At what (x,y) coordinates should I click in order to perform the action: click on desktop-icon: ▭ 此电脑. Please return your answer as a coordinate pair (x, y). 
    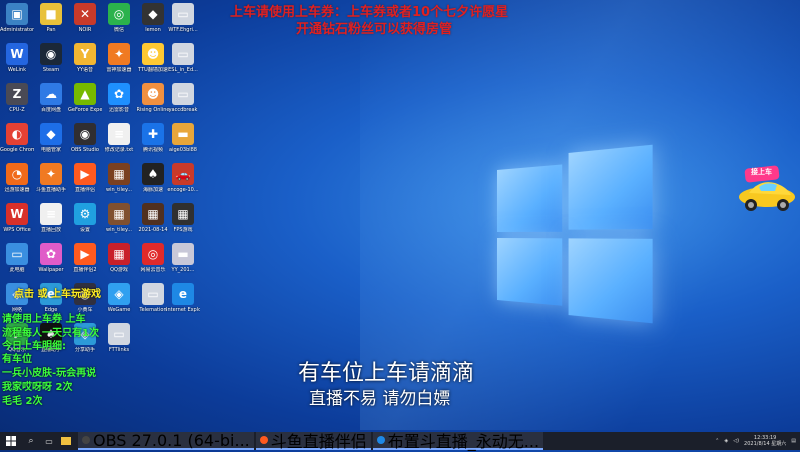
    Looking at the image, I should click on (17, 258).